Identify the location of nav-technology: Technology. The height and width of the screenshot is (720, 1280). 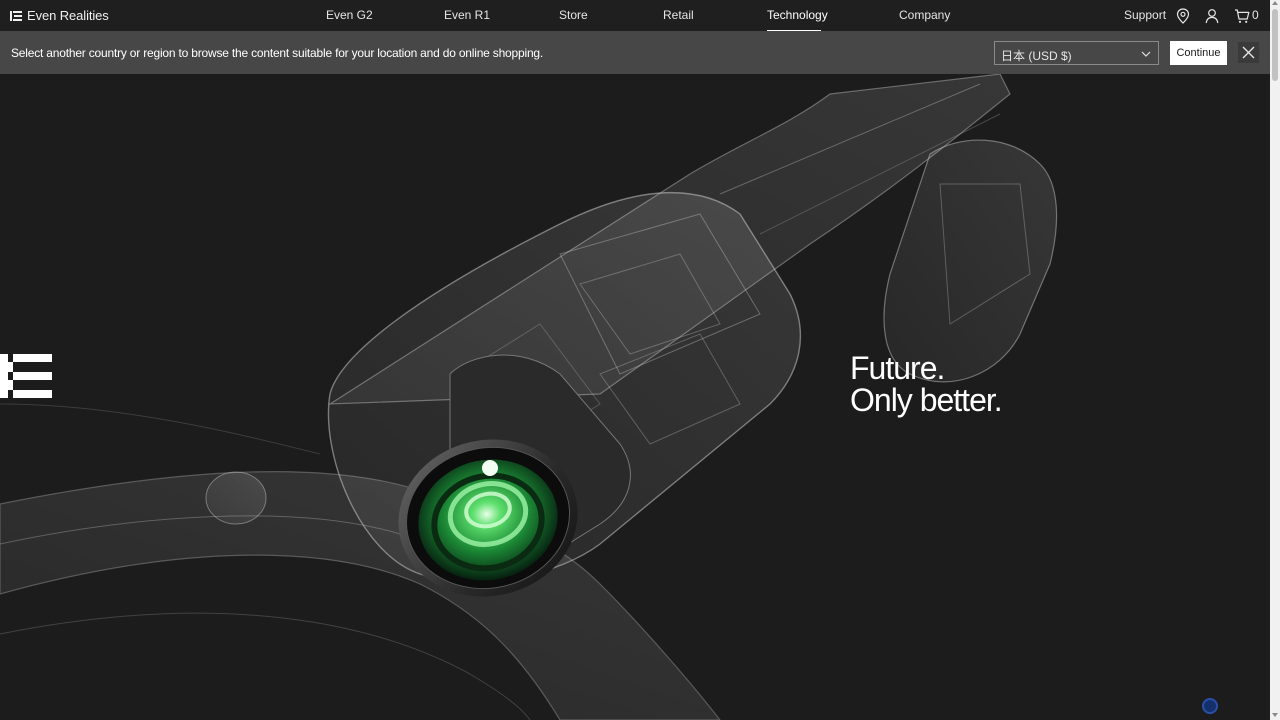
(797, 15).